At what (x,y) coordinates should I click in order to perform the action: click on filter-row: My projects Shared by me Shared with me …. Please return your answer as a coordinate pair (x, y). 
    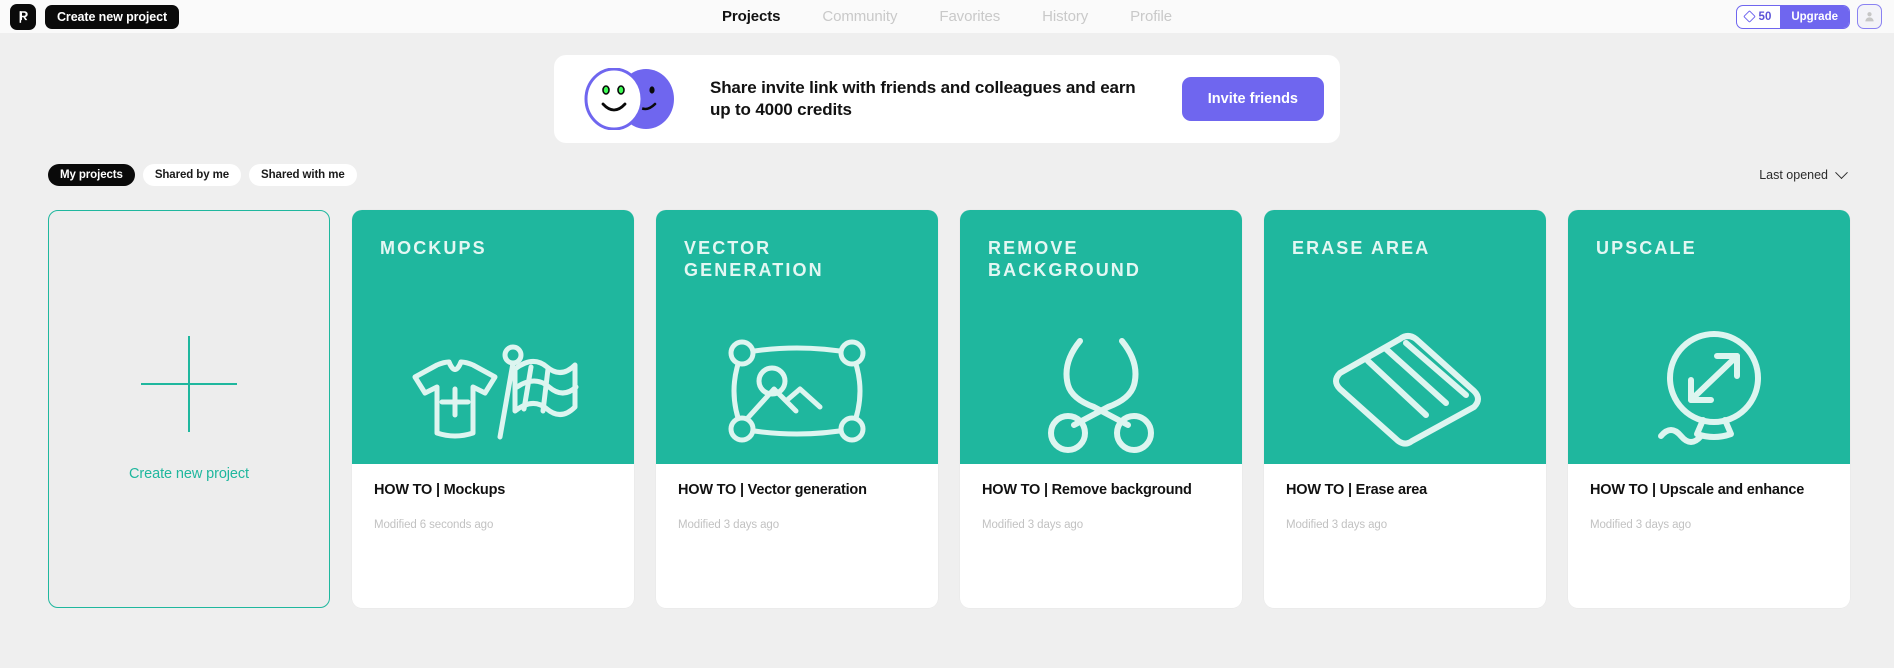
    Looking at the image, I should click on (947, 164).